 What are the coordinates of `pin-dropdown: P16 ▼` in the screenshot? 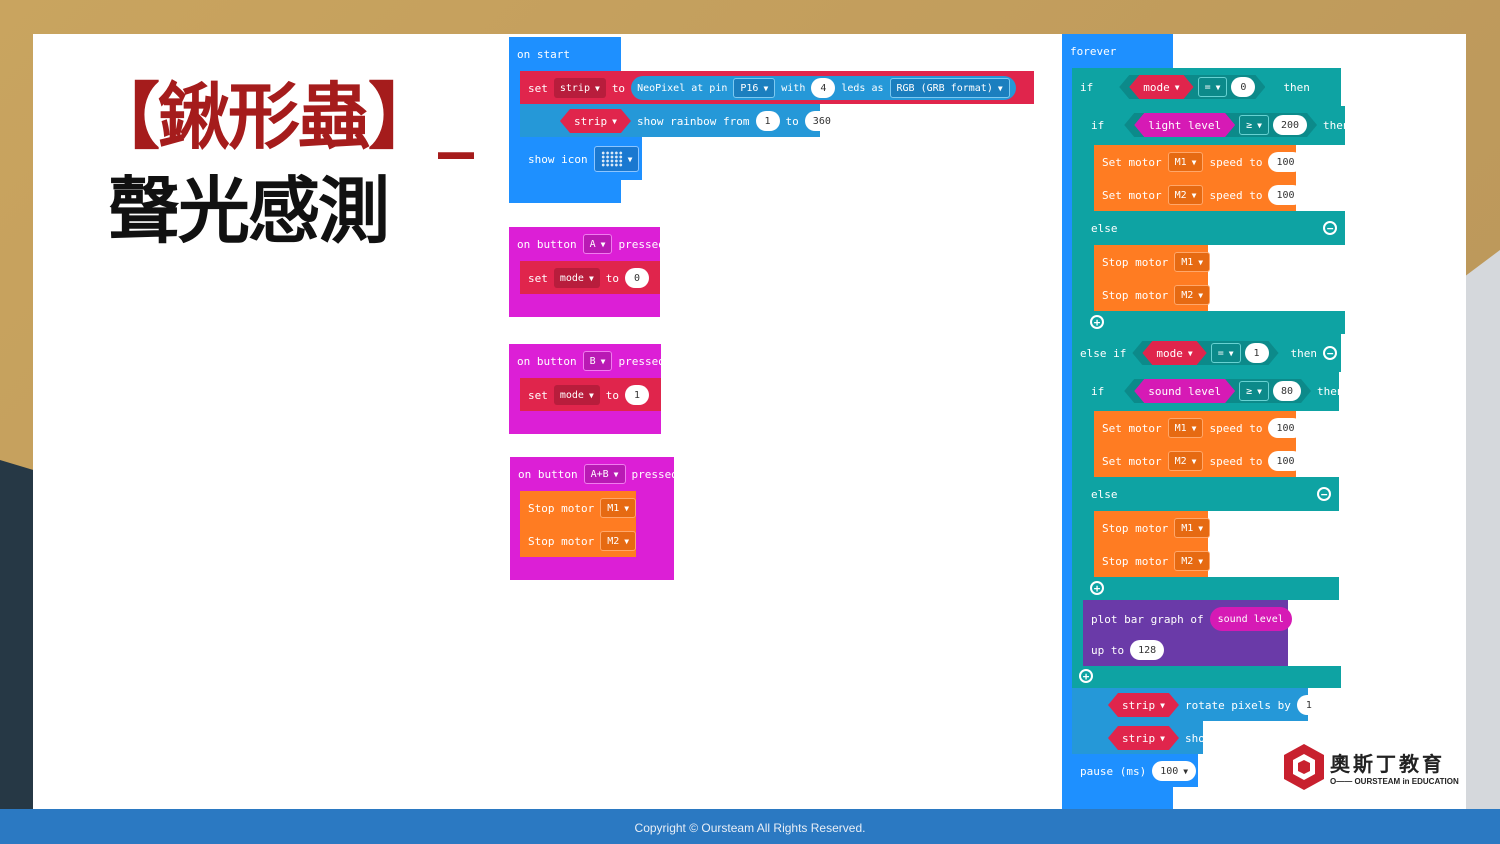 It's located at (754, 88).